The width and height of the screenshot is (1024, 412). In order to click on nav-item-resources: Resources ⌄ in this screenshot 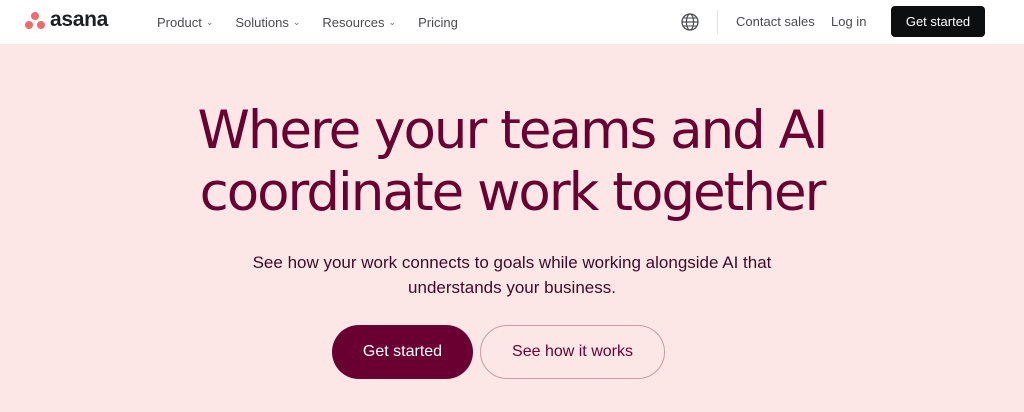, I will do `click(359, 22)`.